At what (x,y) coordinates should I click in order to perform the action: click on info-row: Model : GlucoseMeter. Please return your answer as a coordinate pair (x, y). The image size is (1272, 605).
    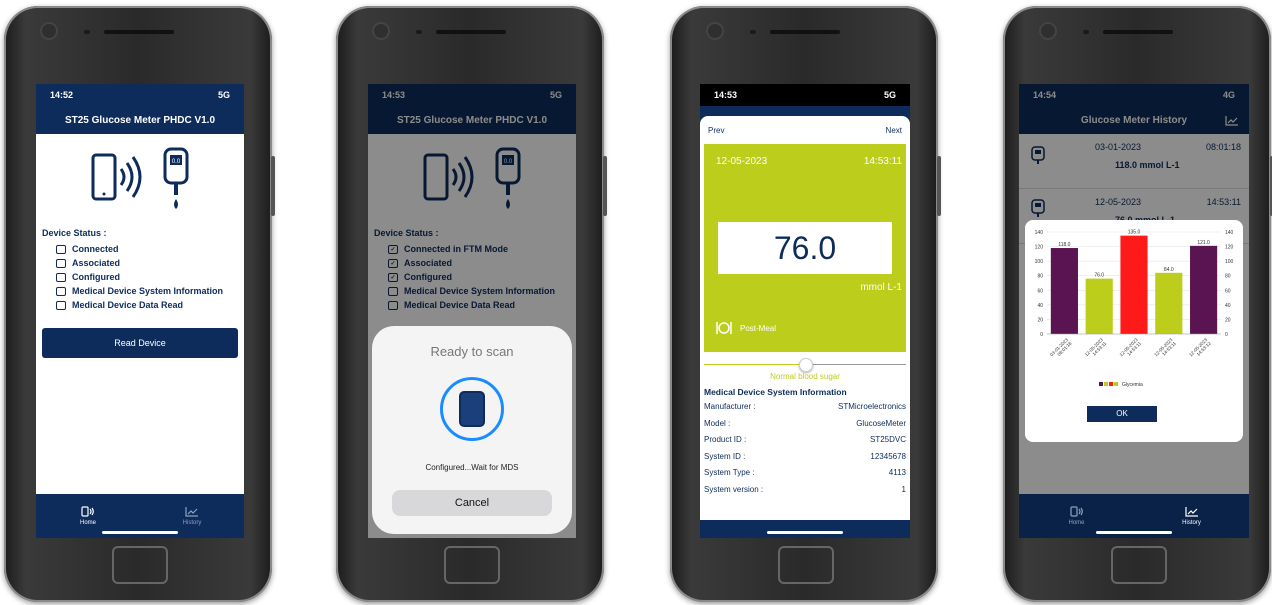
    Looking at the image, I should click on (805, 427).